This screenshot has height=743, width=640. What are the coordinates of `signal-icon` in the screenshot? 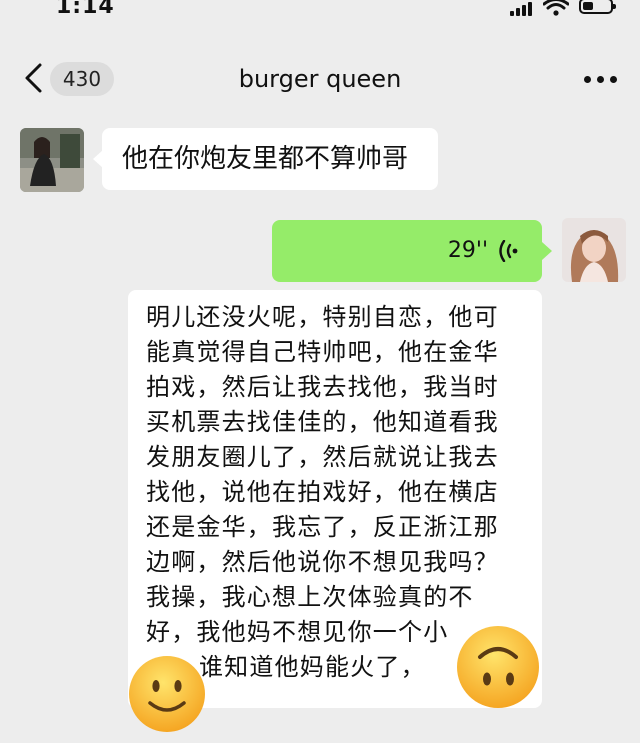 It's located at (521, 9).